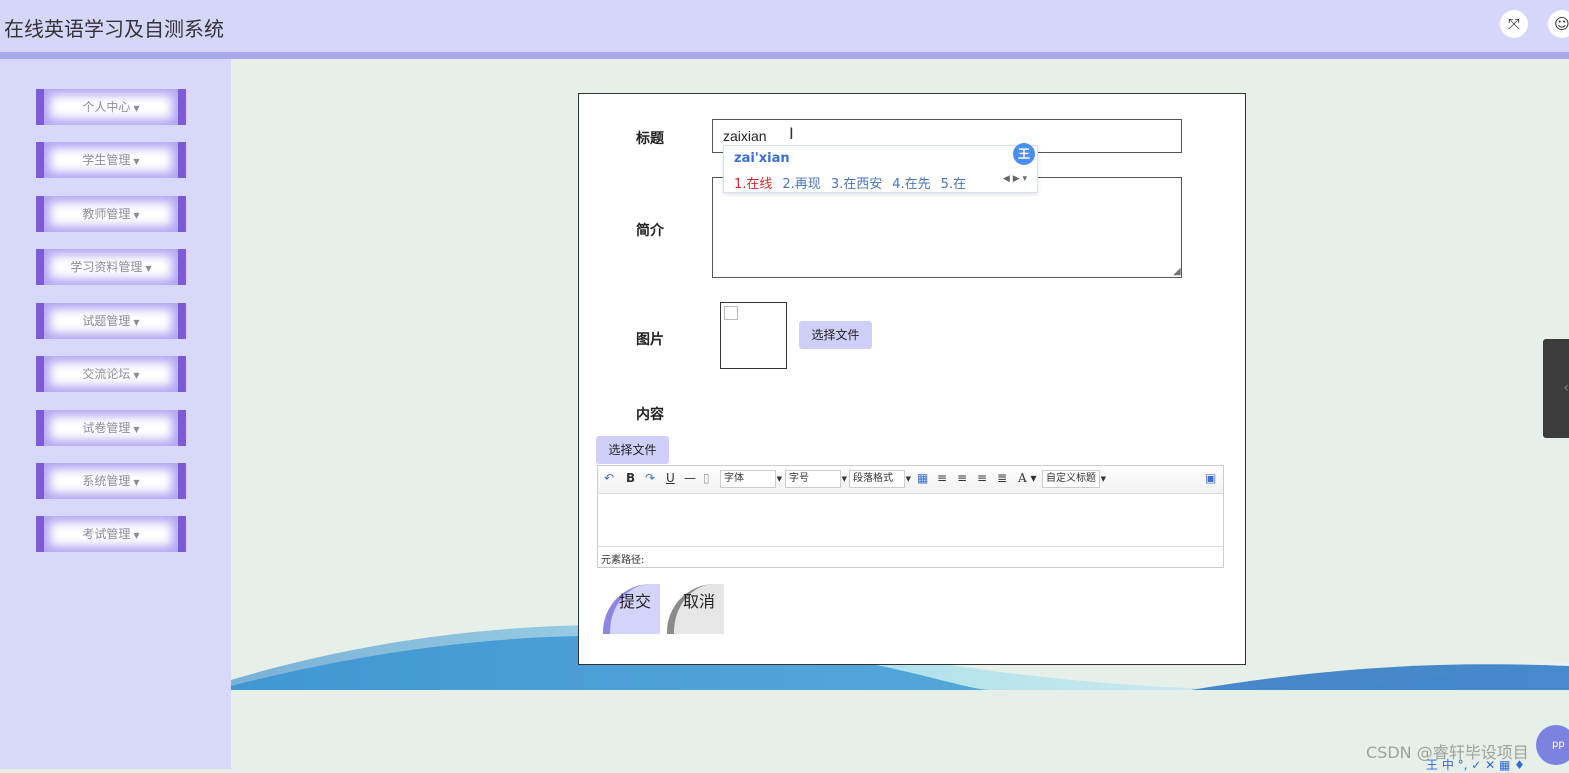 Image resolution: width=1569 pixels, height=773 pixels. Describe the element at coordinates (751, 479) in the screenshot. I see `font-family-select: 字体 ▼` at that location.